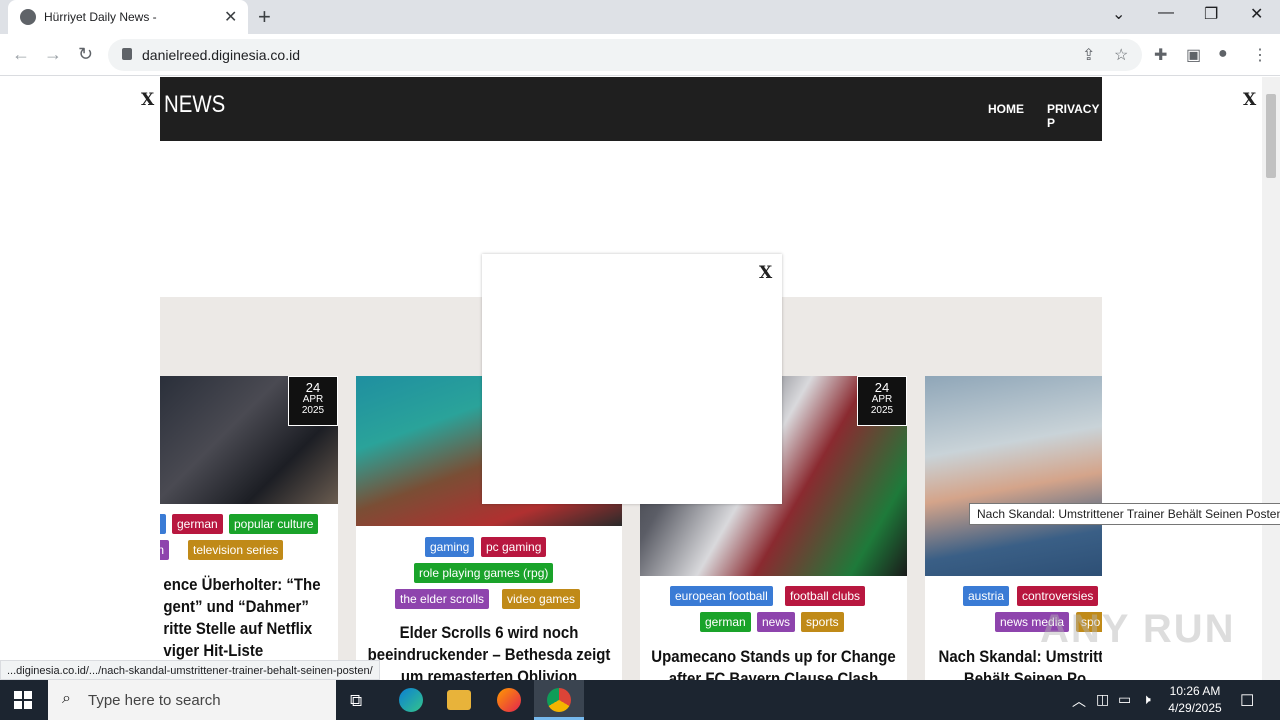  I want to click on taskbar-search-box: ⌕ Type here to search, so click(192, 700).